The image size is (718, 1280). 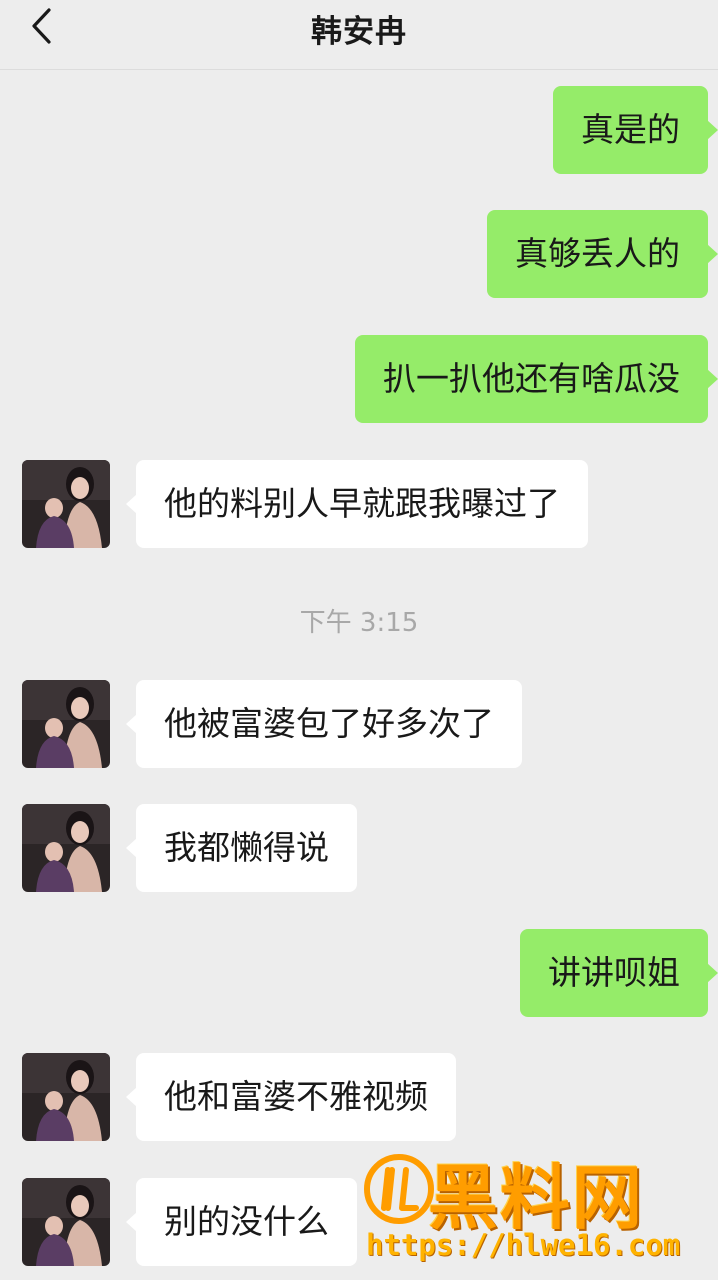 I want to click on chat-header: 韩安冉, so click(x=359, y=35).